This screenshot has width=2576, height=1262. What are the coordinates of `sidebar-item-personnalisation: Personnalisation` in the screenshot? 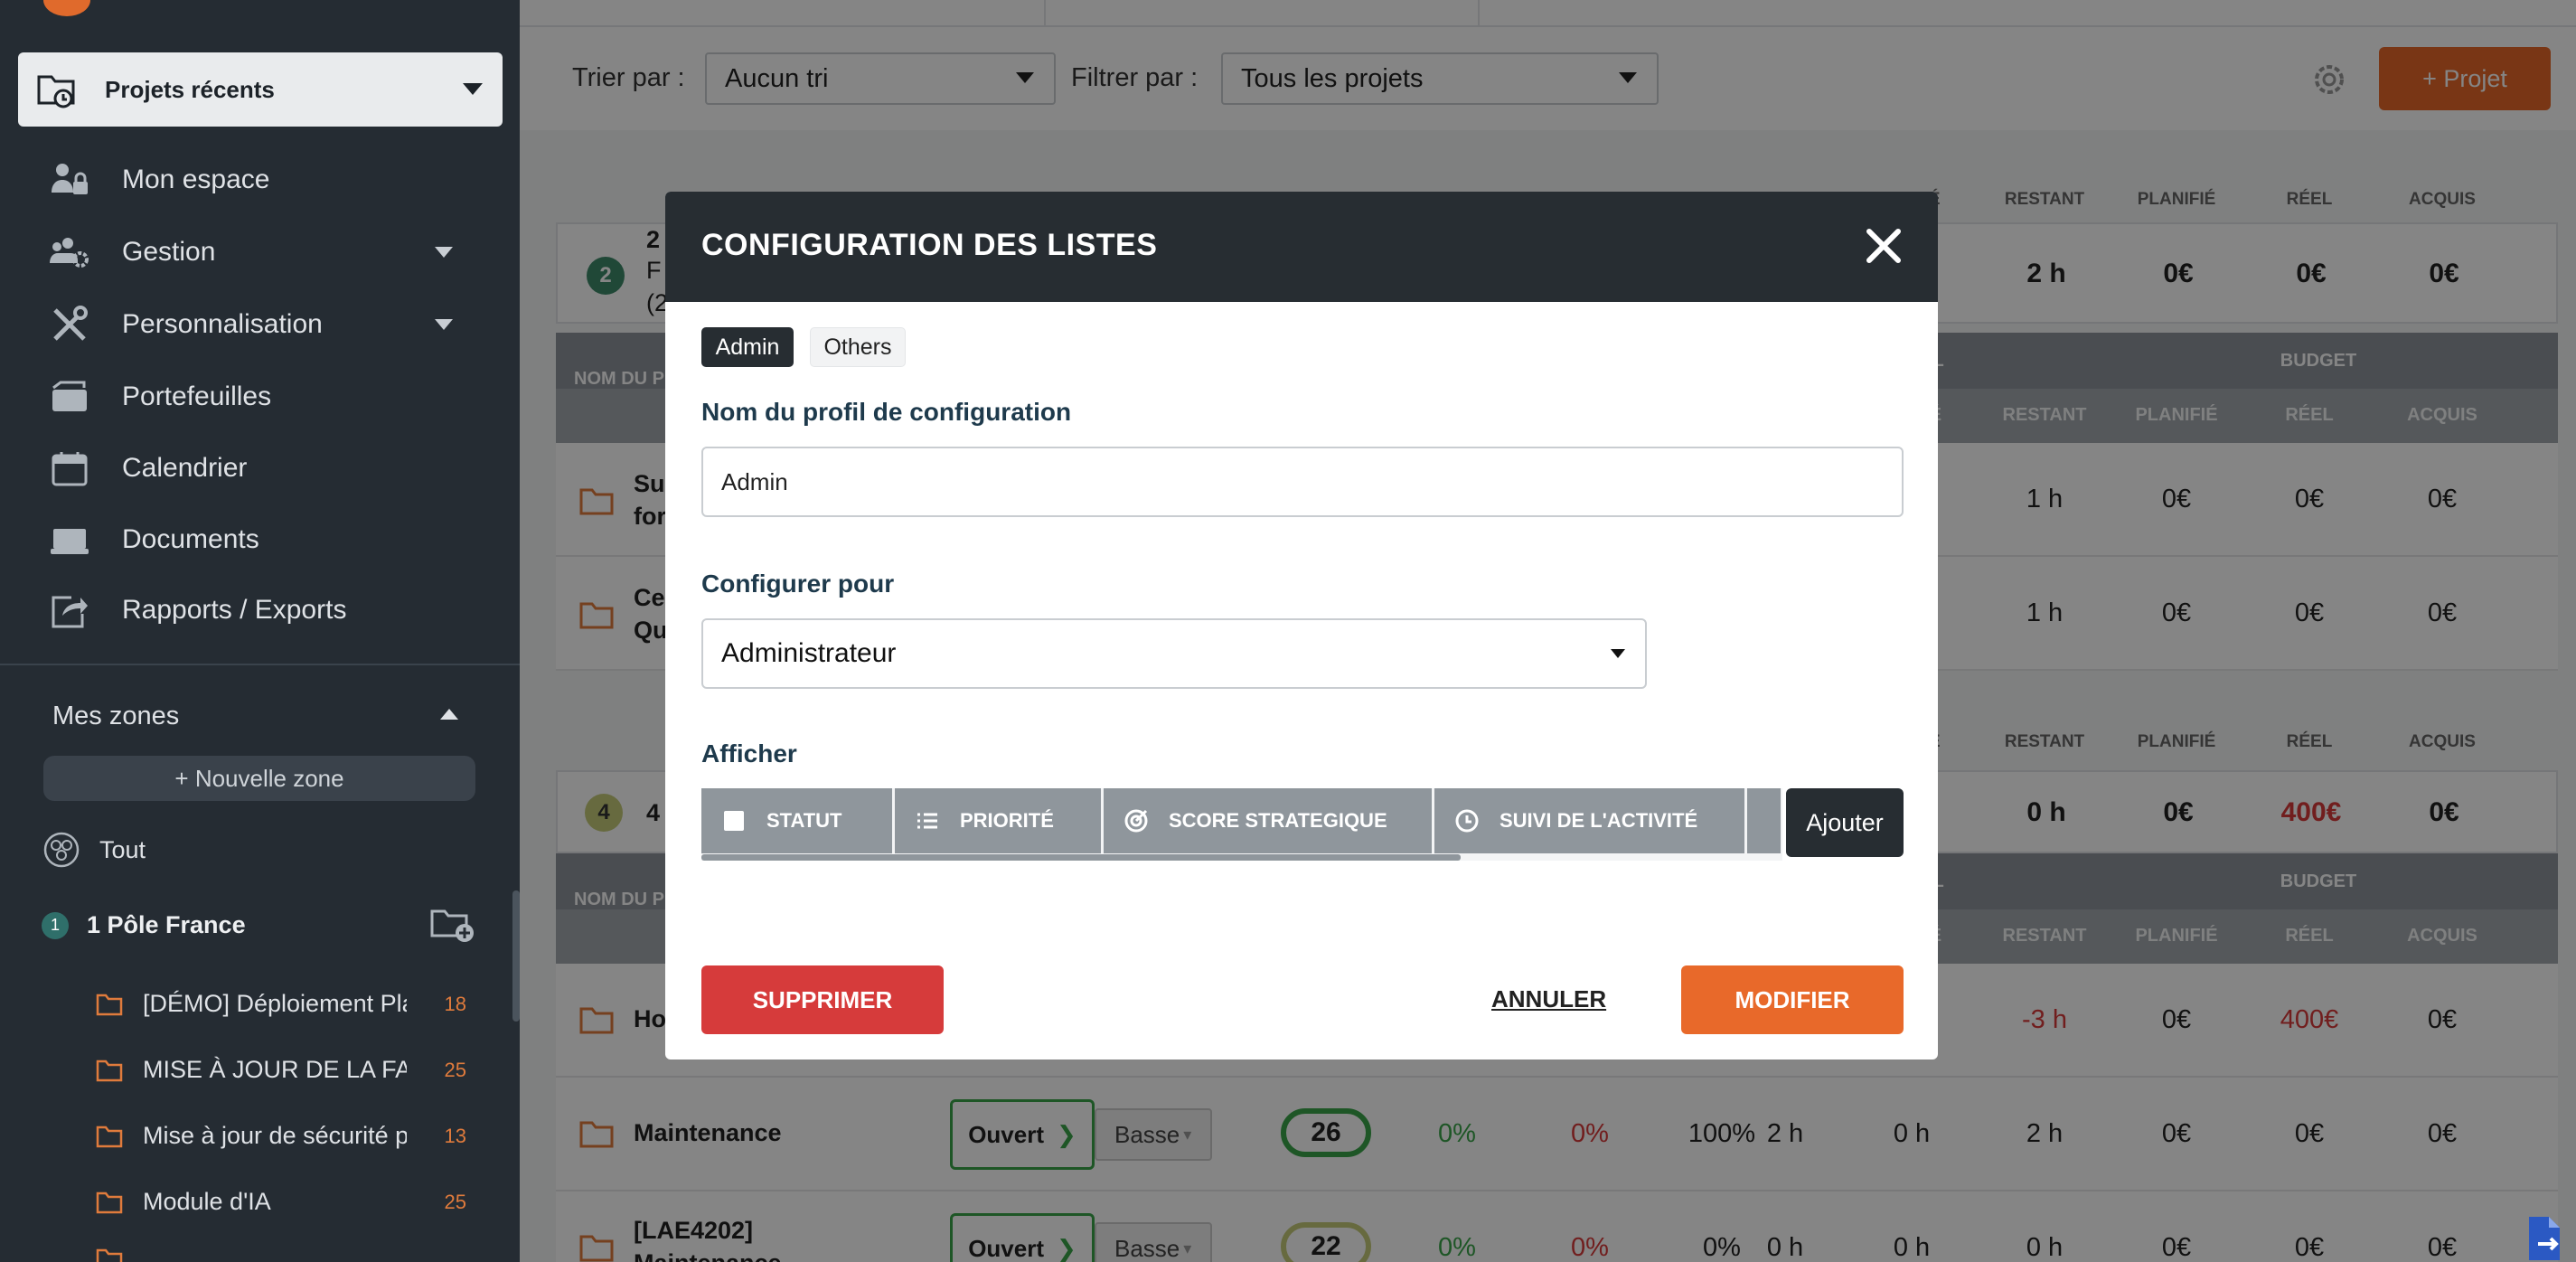 It's located at (276, 324).